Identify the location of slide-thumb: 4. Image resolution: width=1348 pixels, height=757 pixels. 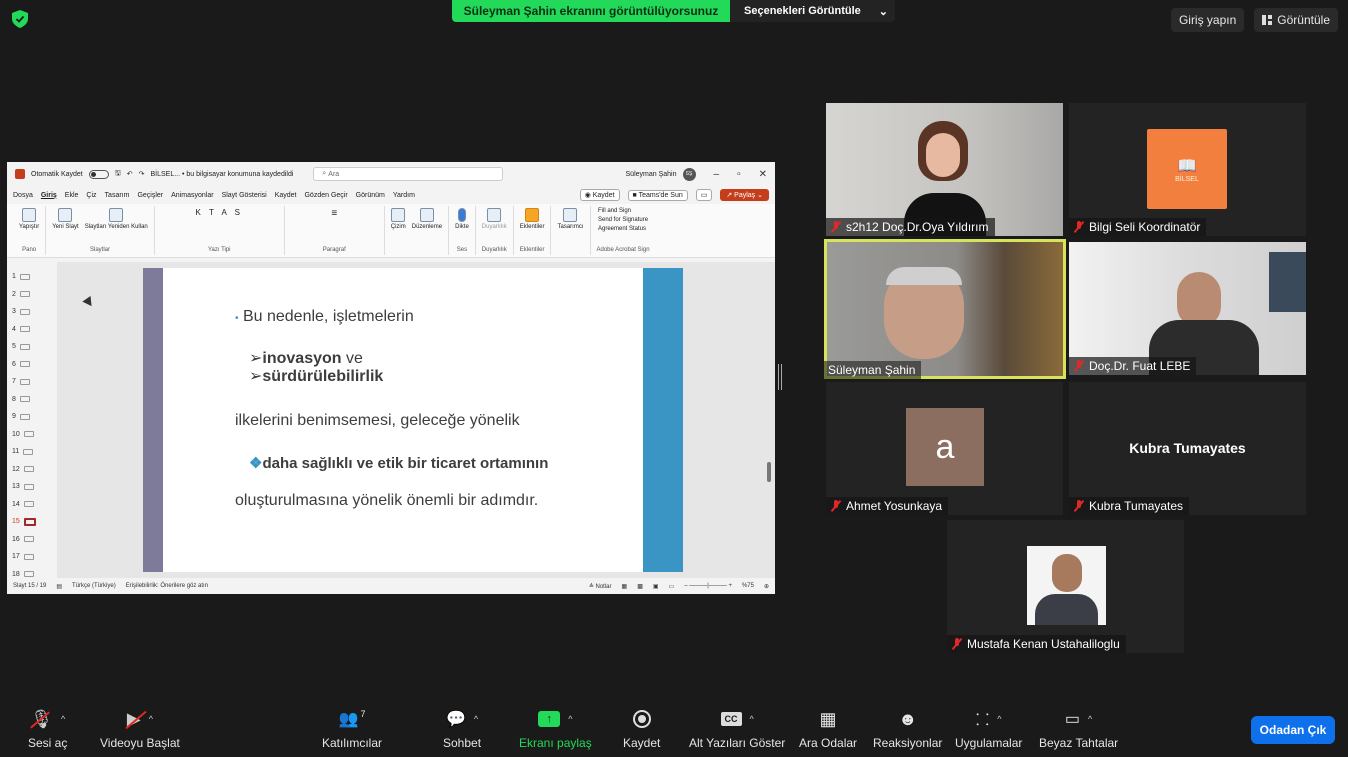
(32, 330).